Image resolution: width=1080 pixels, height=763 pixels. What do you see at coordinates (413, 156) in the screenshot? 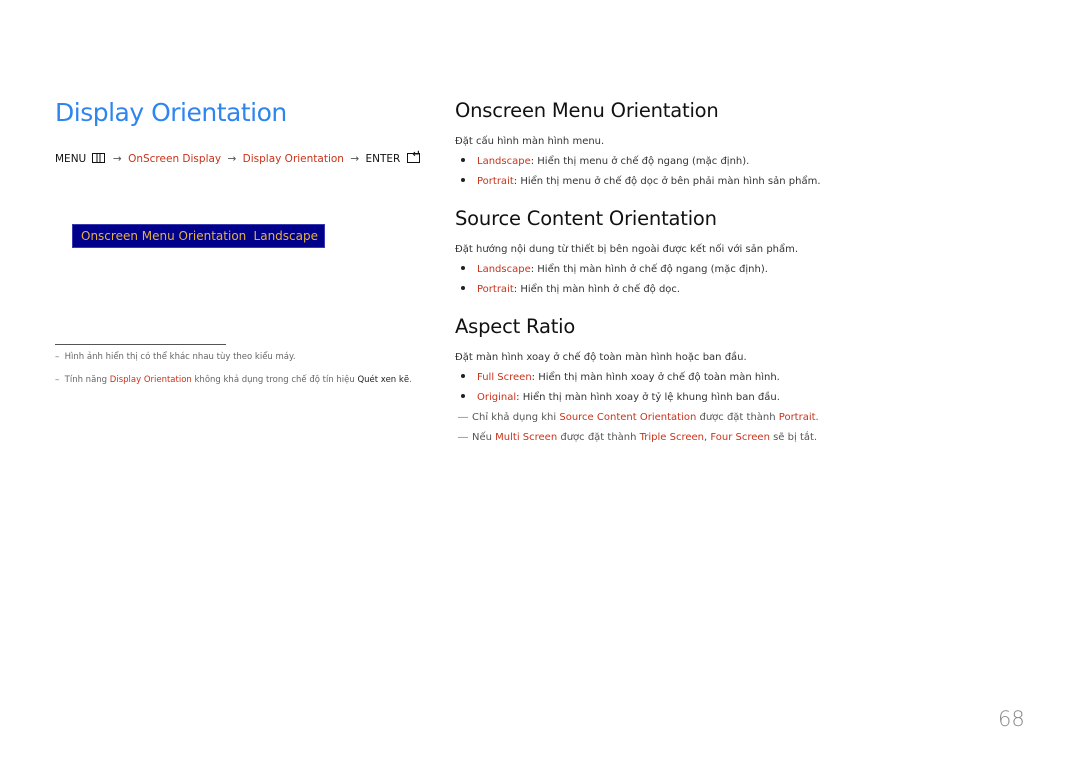
I see `enter-icon` at bounding box center [413, 156].